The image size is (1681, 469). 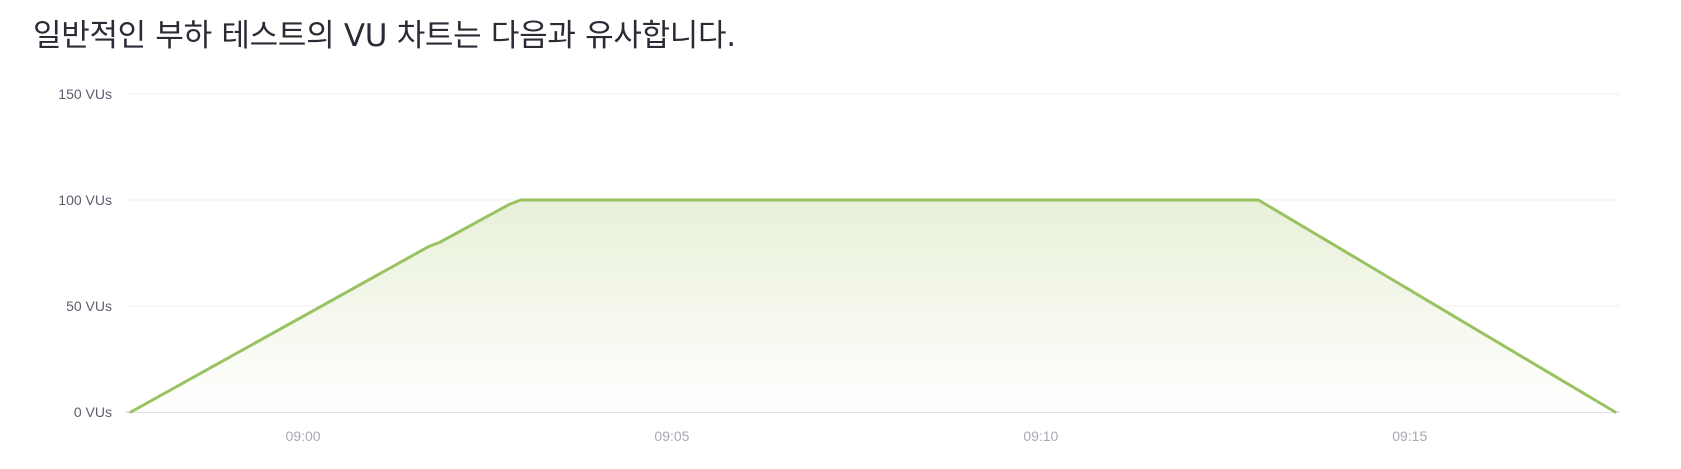 I want to click on x-axis: 09:00 09:05 09:10 09:15, so click(x=857, y=436).